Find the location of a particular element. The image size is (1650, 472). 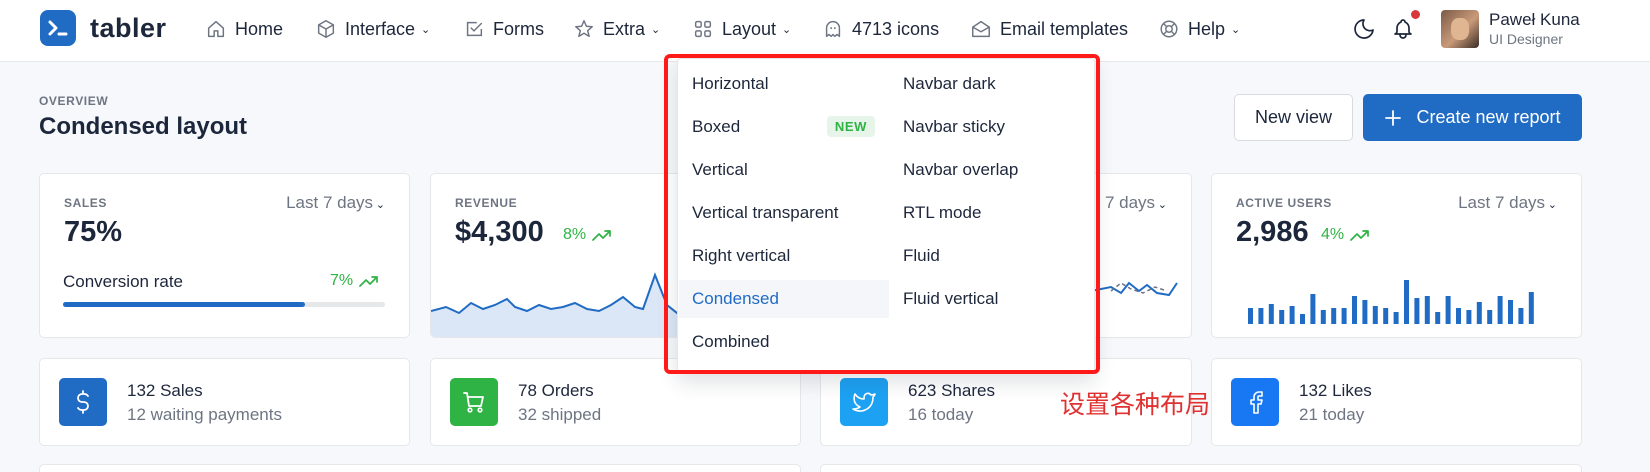

stat-main: 78 Orders is located at coordinates (556, 390).